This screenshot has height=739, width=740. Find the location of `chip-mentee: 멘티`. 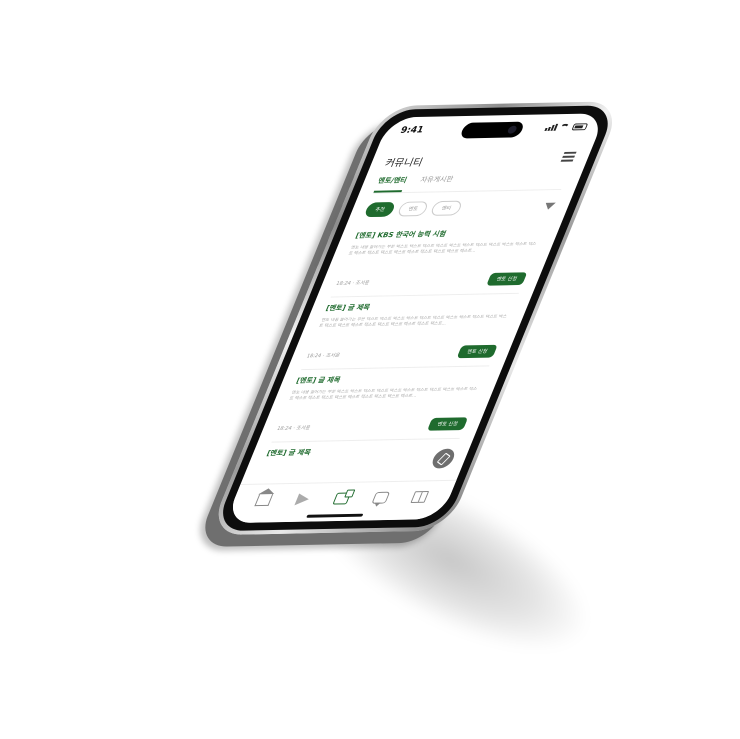

chip-mentee: 멘티 is located at coordinates (447, 208).